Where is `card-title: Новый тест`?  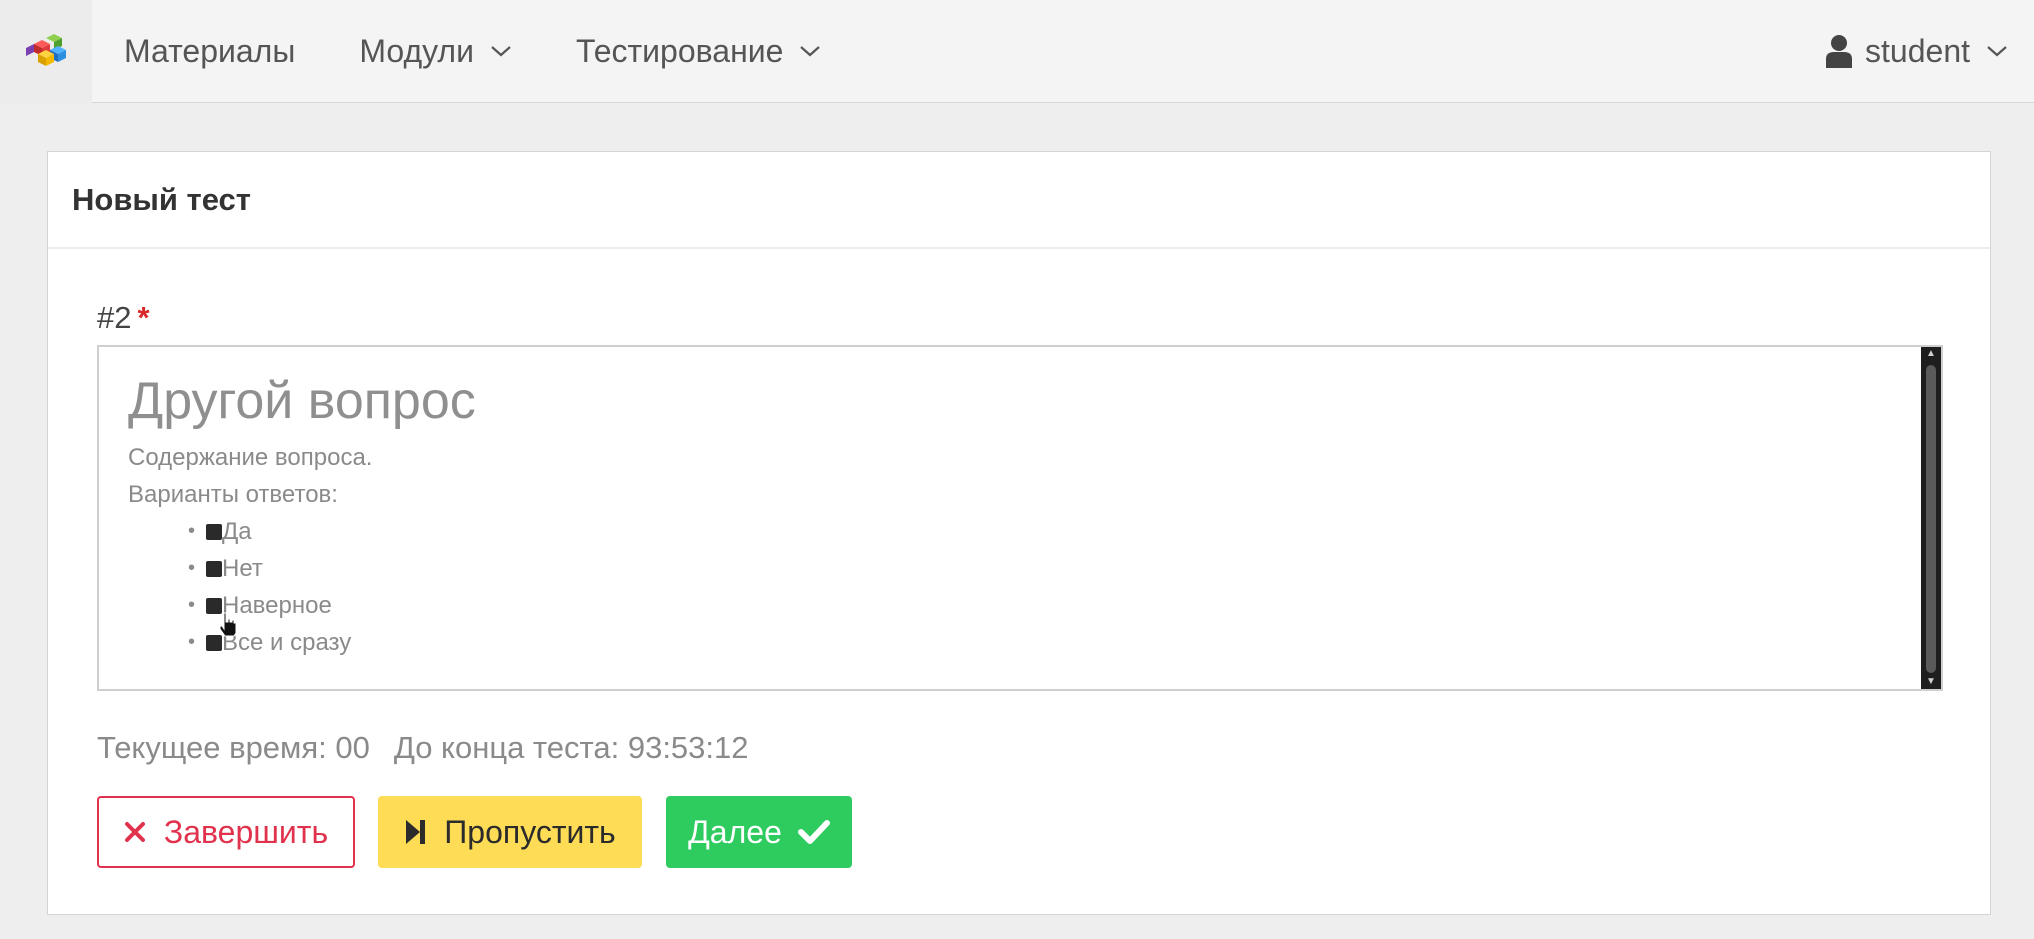 card-title: Новый тест is located at coordinates (161, 199).